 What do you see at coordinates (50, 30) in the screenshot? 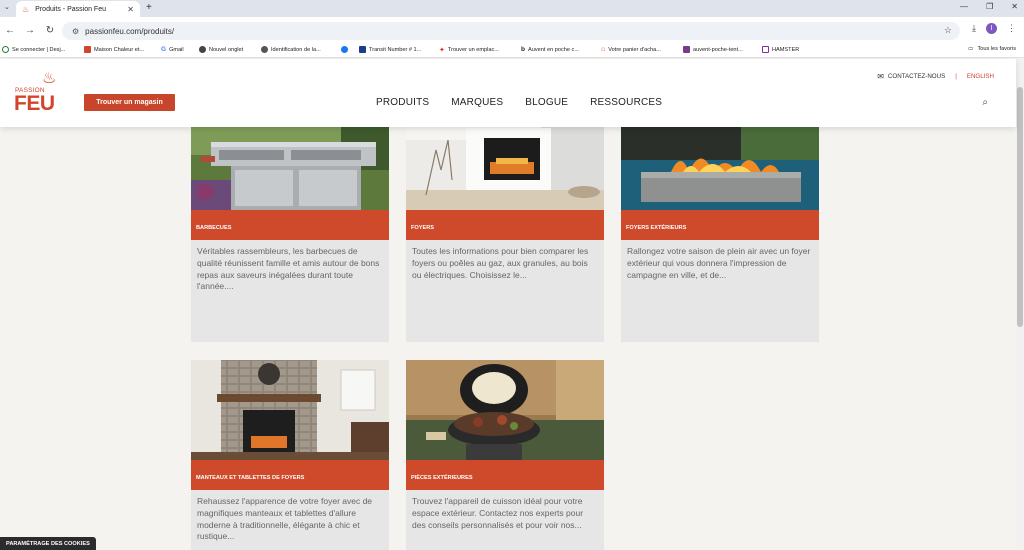
I see `reload-icon: ↻` at bounding box center [50, 30].